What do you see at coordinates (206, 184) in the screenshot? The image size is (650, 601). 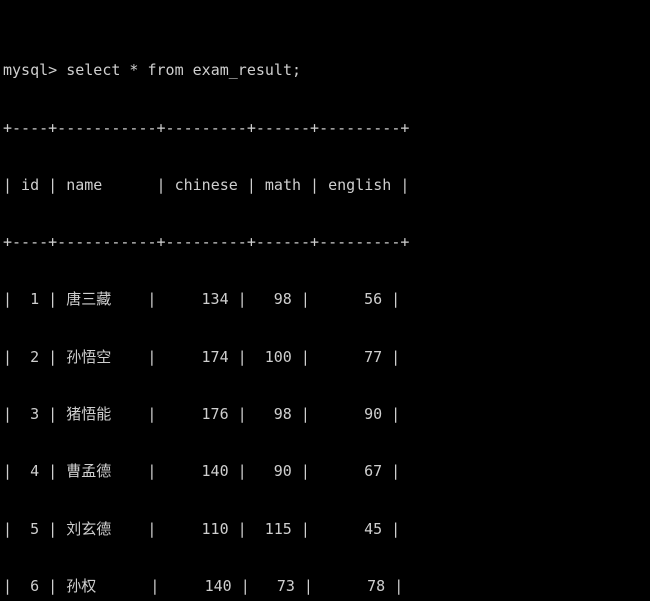 I see `table-header-row: | id | name | chinese | math | english |` at bounding box center [206, 184].